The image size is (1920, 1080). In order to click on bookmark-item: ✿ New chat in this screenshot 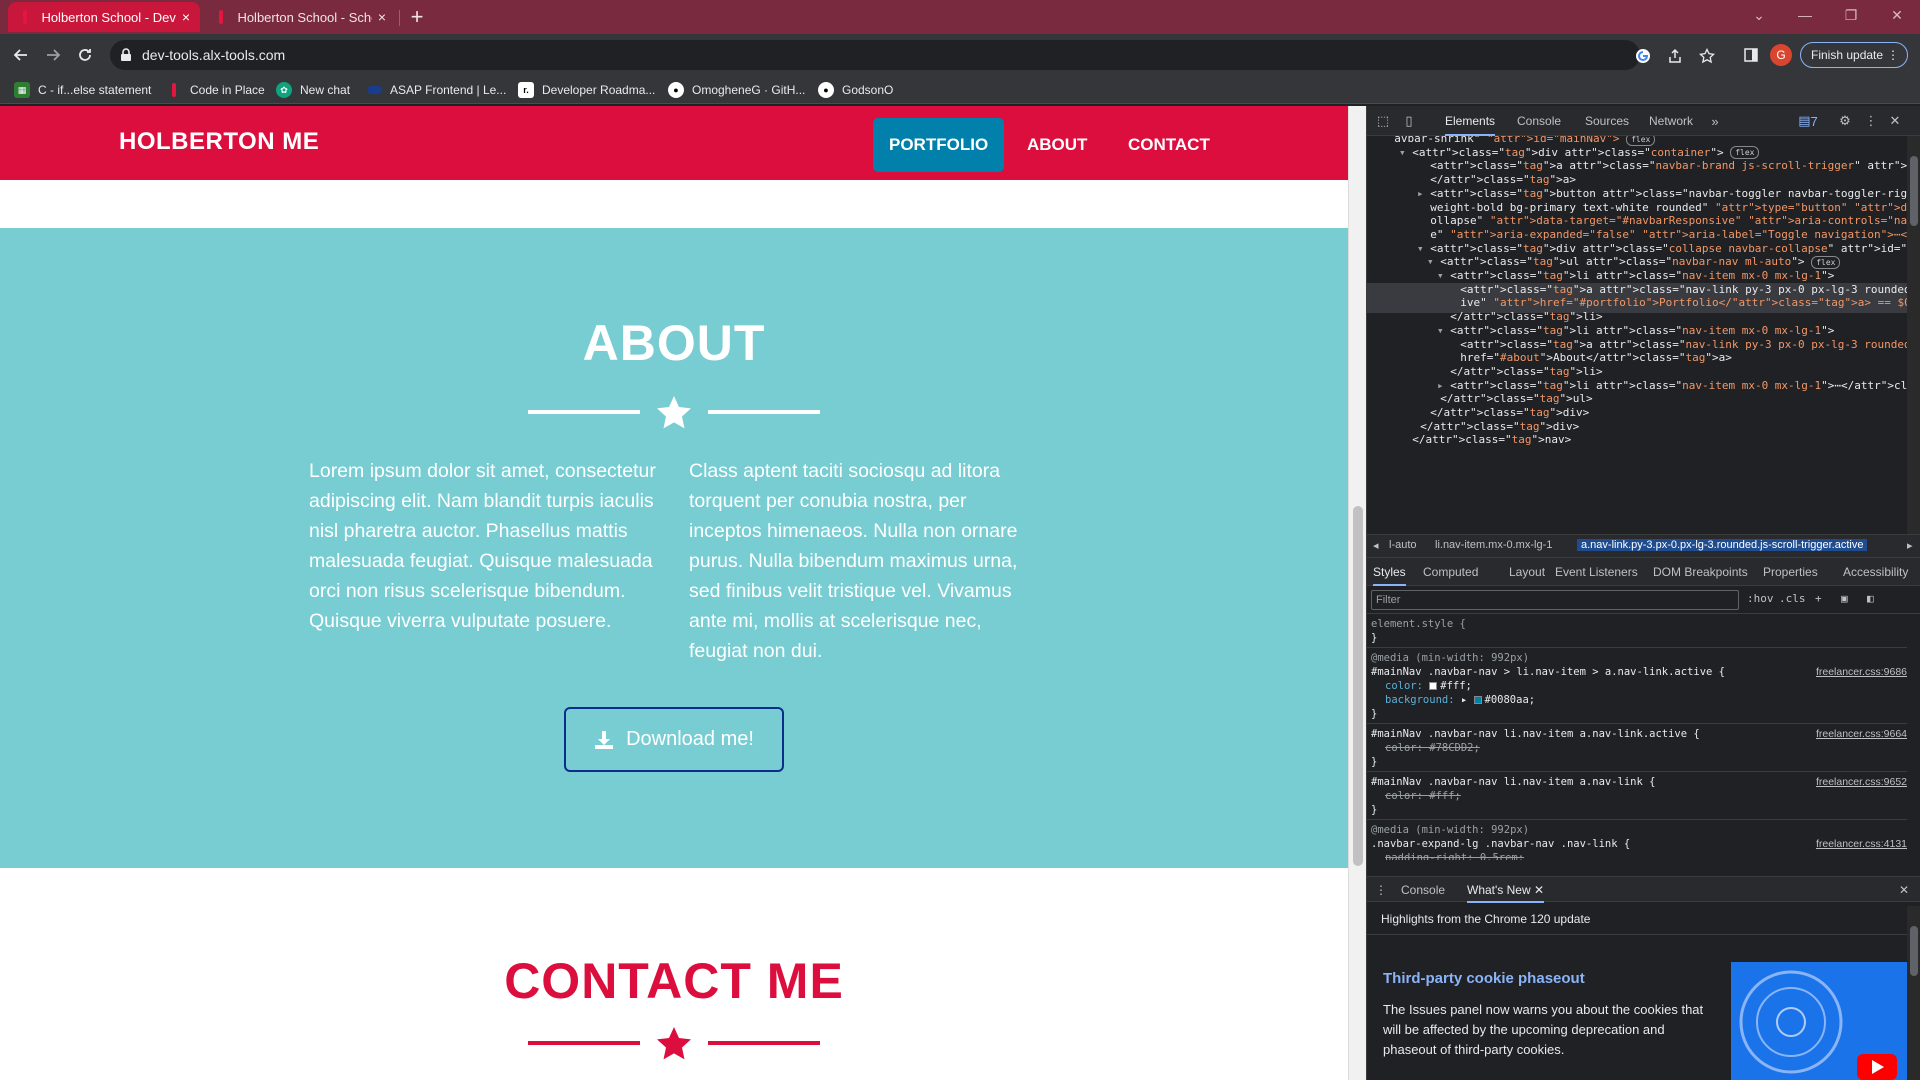, I will do `click(313, 90)`.